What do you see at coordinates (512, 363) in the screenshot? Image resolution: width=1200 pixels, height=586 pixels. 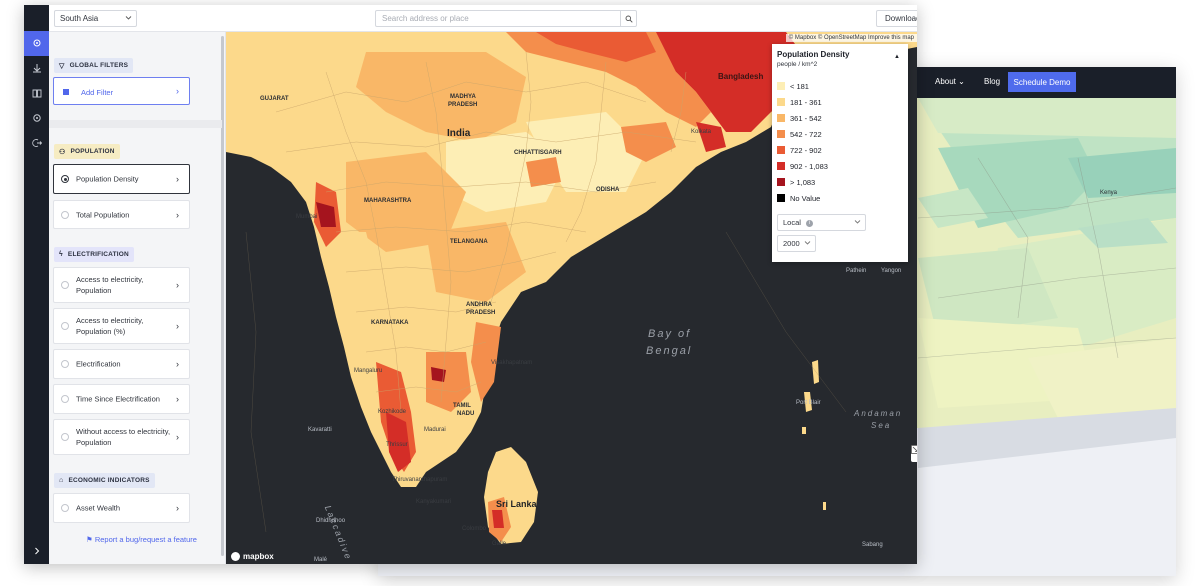 I see `city-visakhapatnam: Visakhapatnam` at bounding box center [512, 363].